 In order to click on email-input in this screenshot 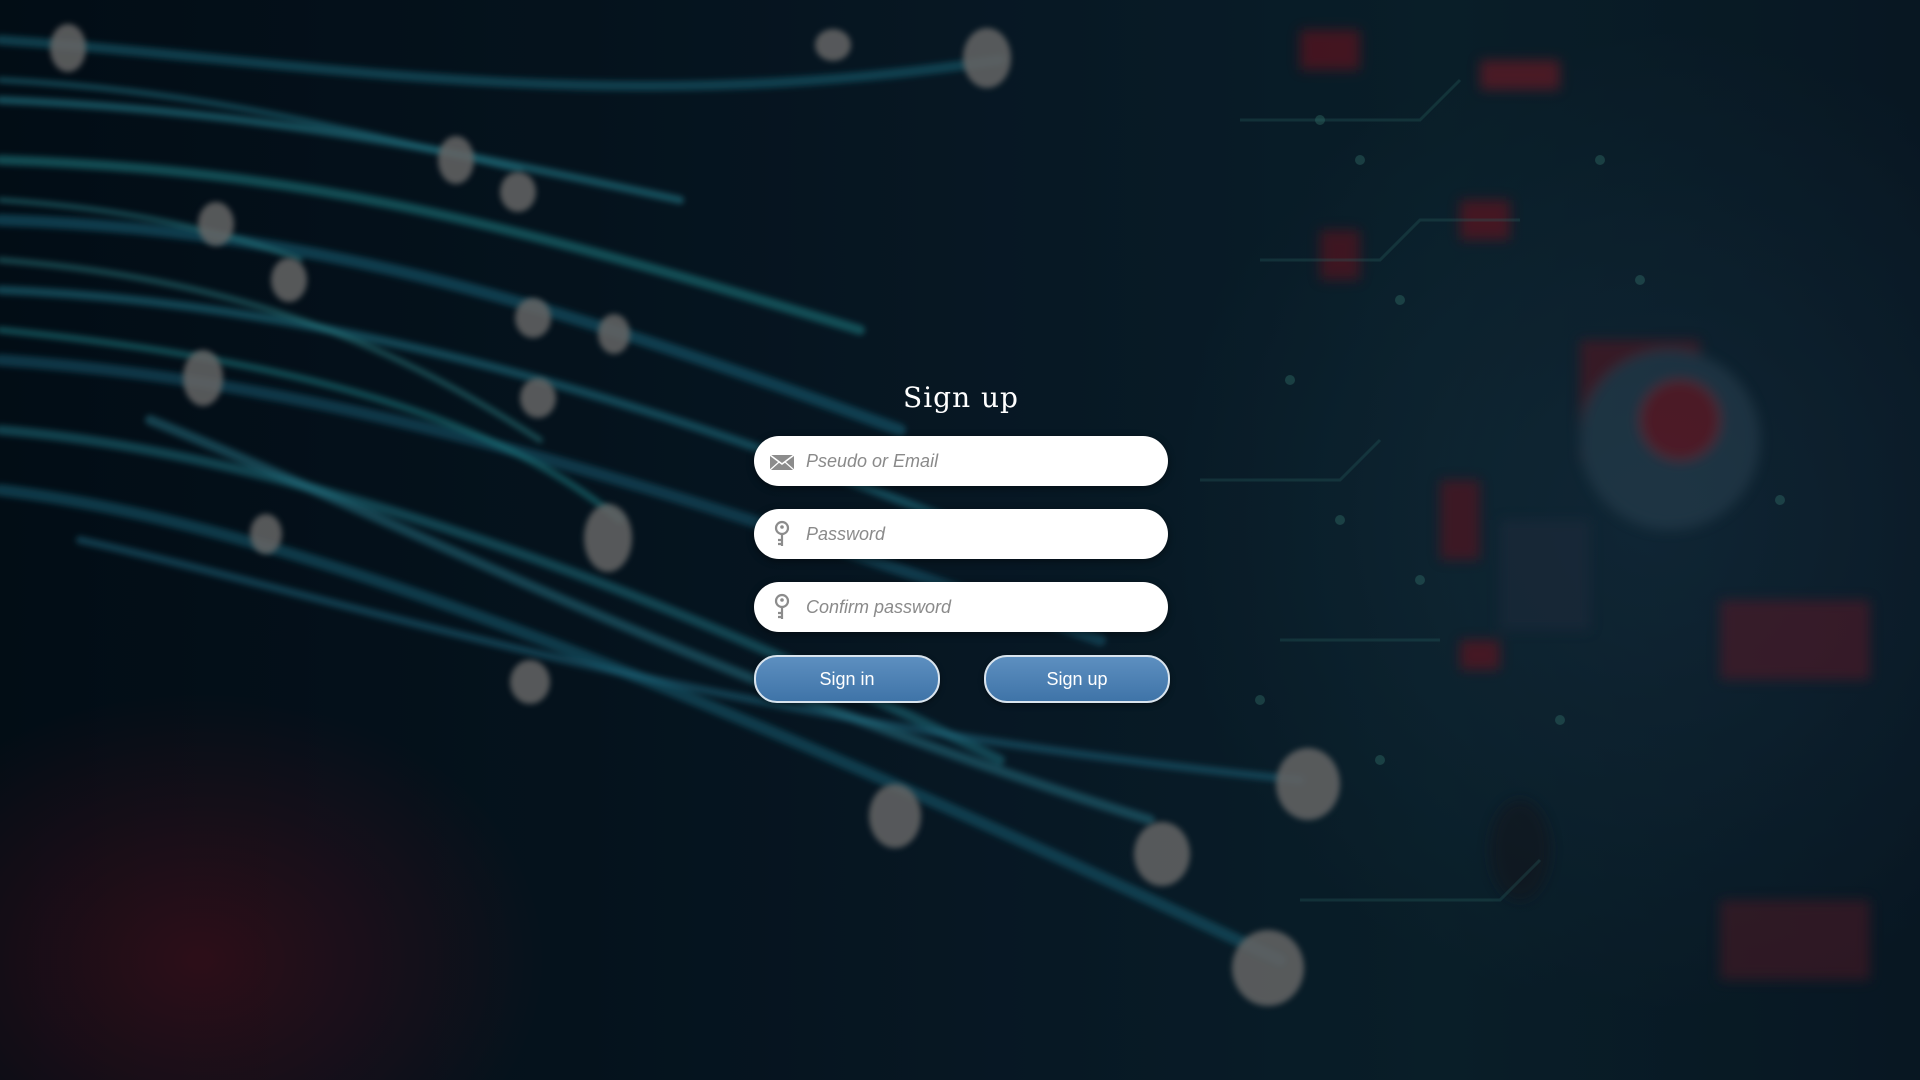, I will do `click(976, 461)`.